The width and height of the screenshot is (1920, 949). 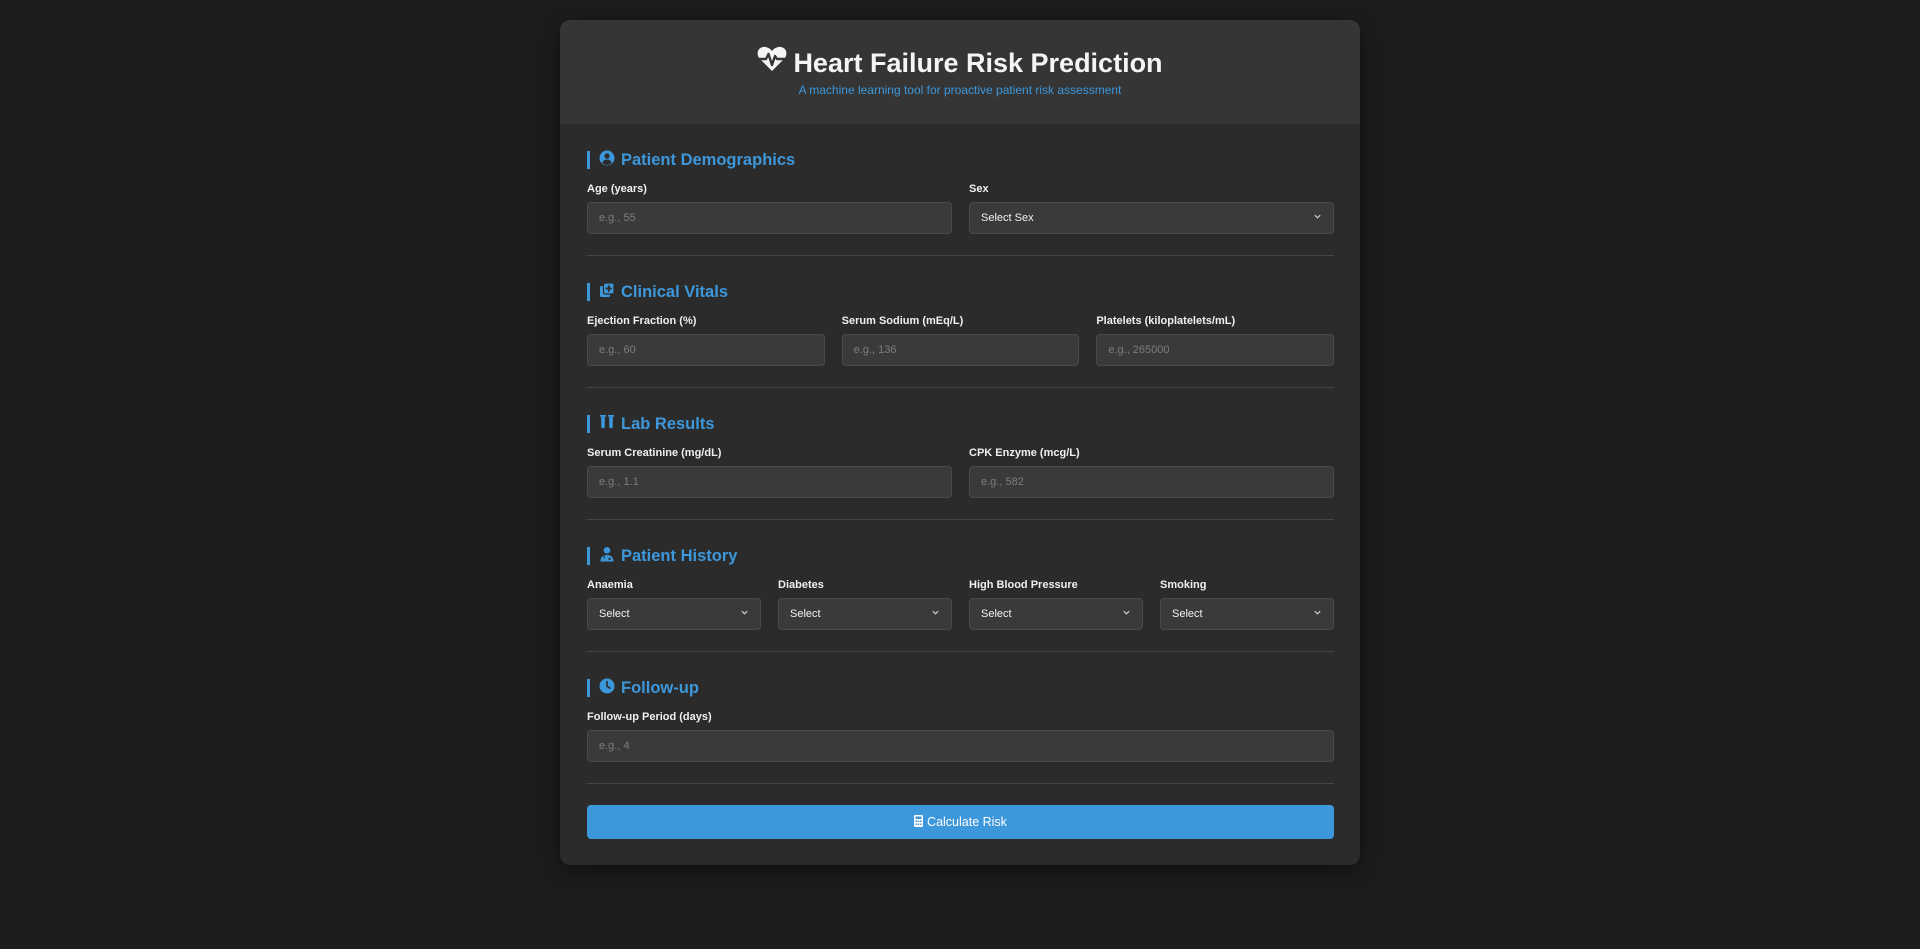 I want to click on serum-sodium-field: Serum Sodium (mEq/L), so click(x=960, y=340).